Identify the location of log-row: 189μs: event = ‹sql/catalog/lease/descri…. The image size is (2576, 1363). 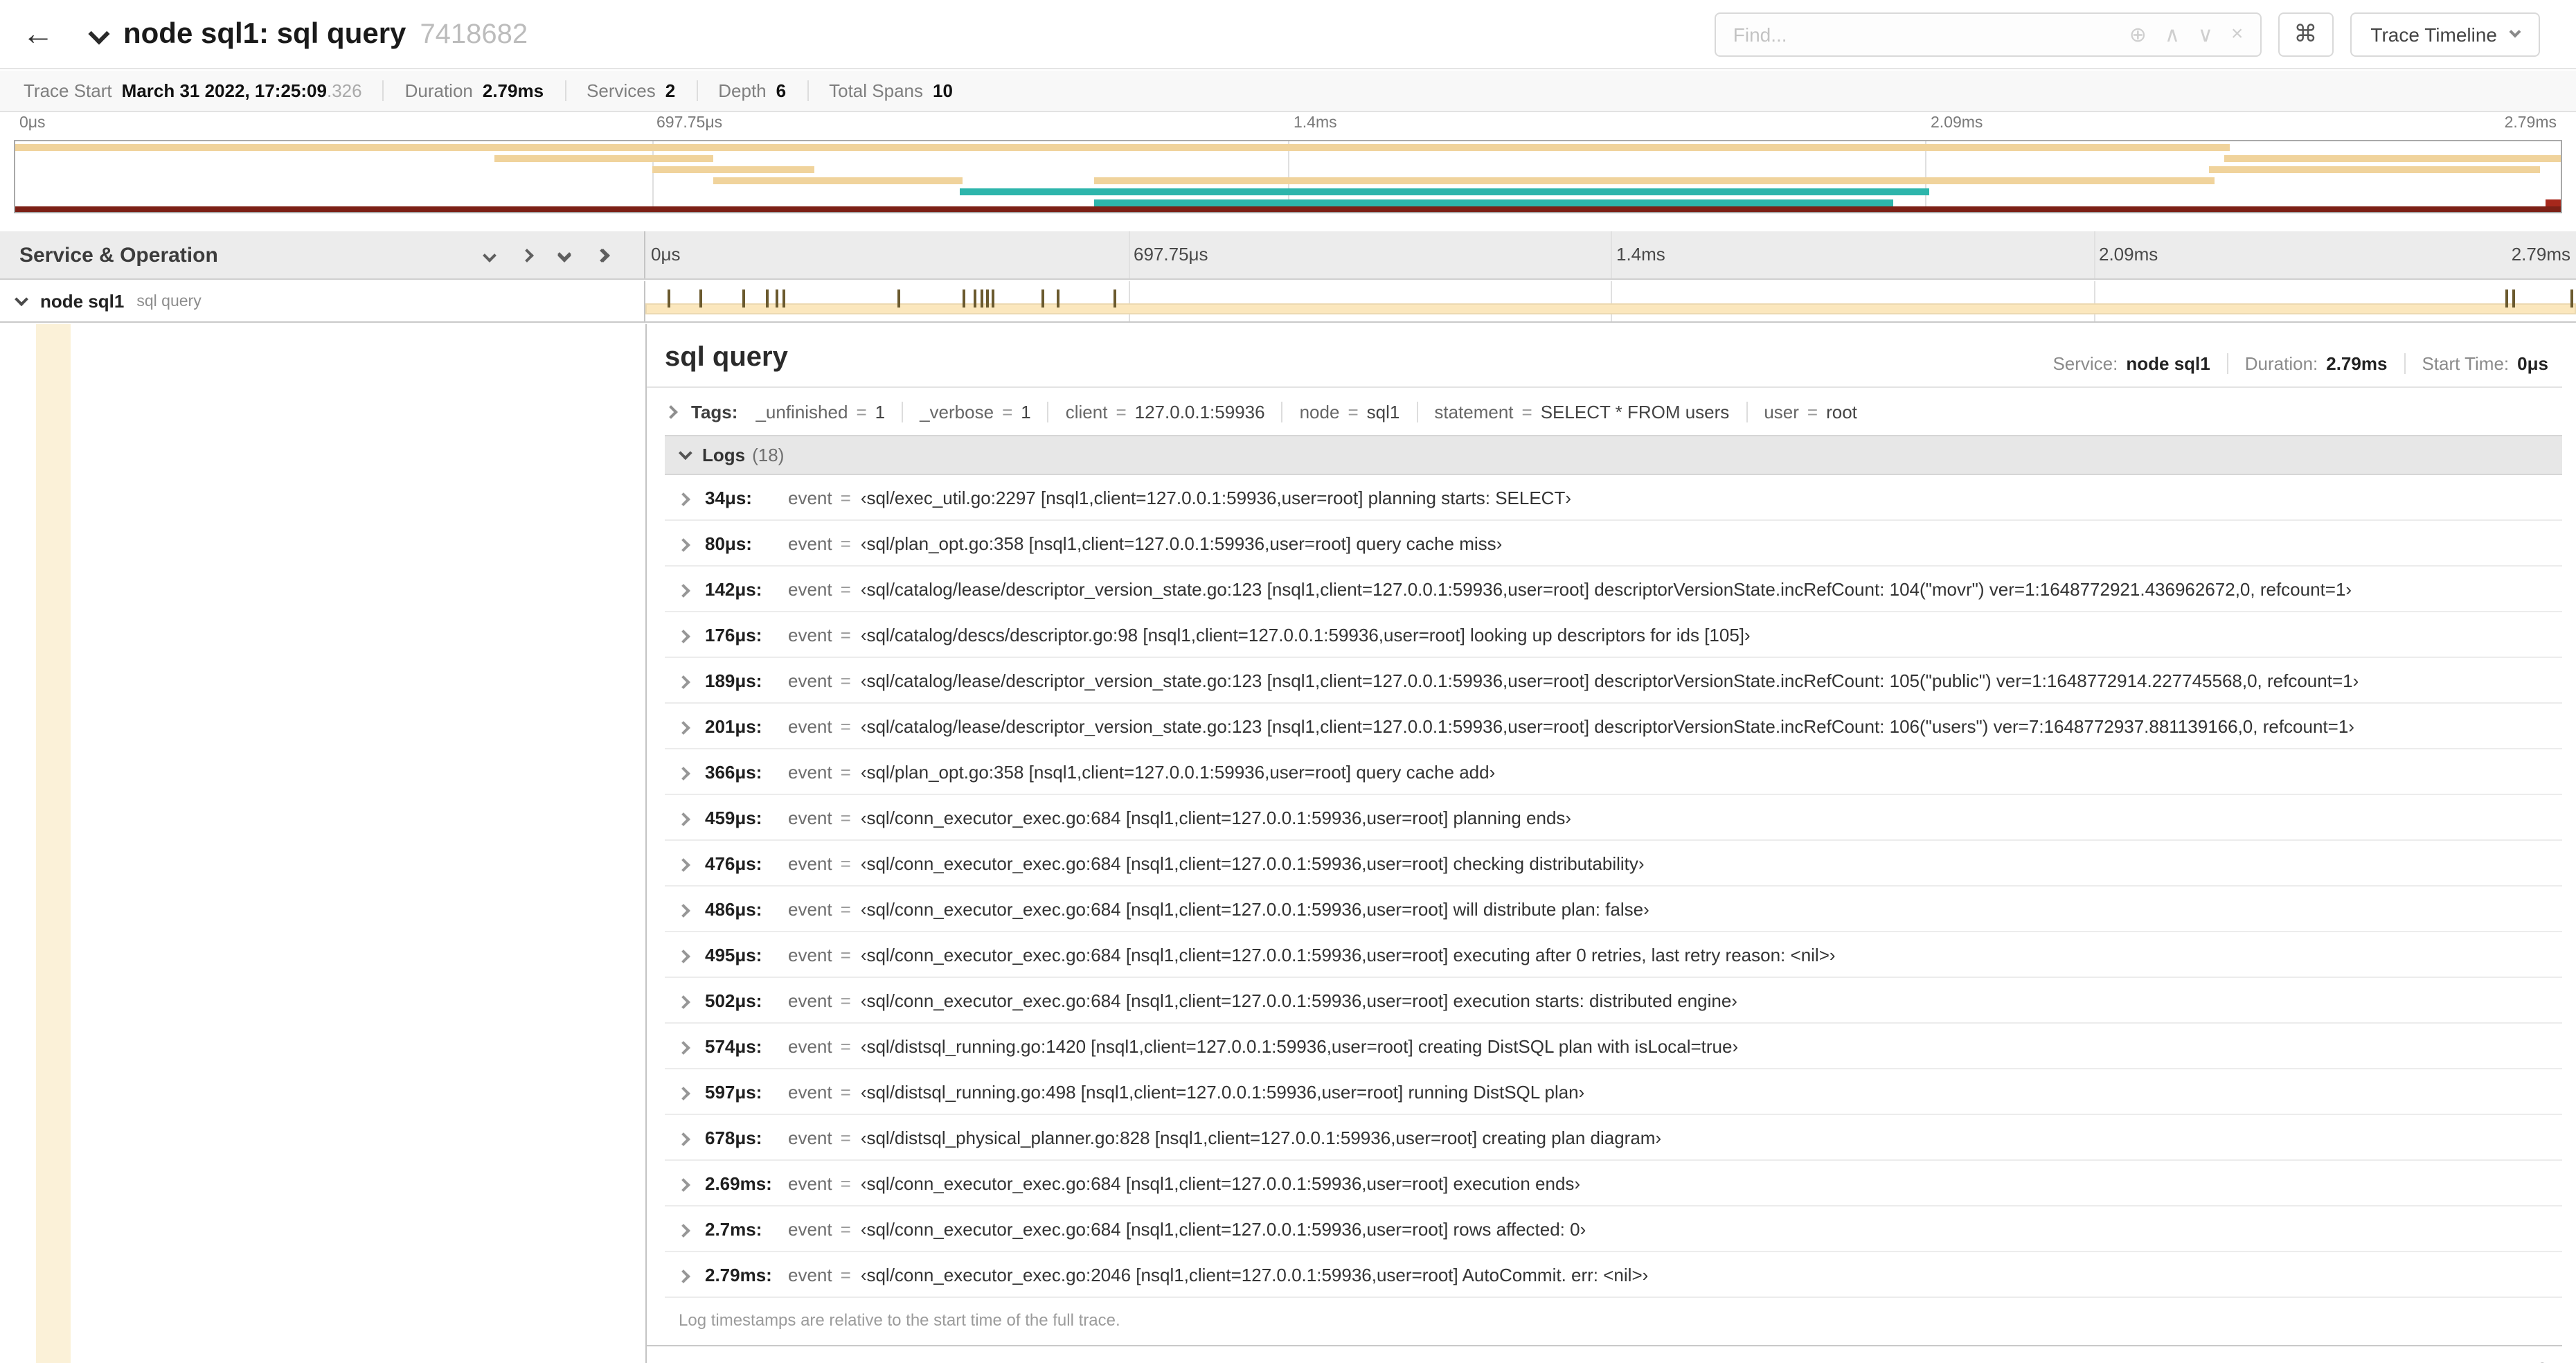
(1613, 681).